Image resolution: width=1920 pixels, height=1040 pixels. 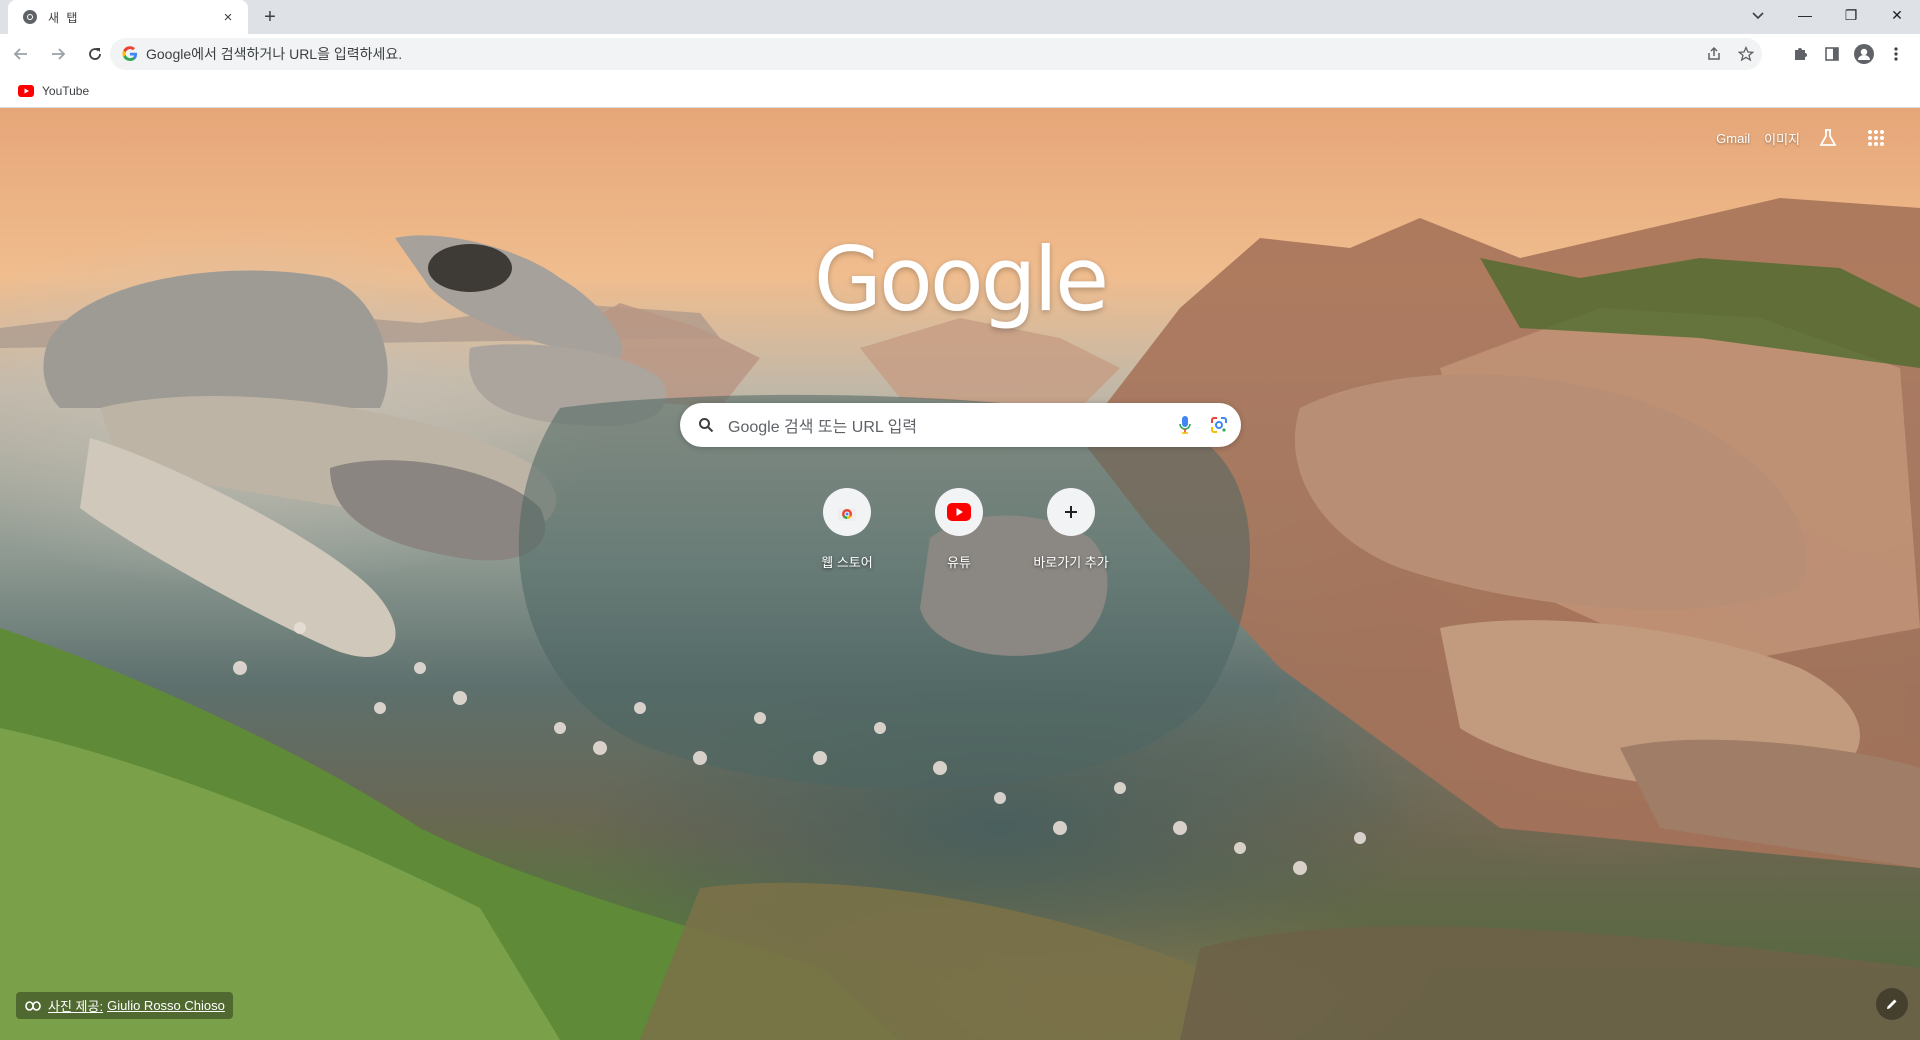 What do you see at coordinates (960, 425) in the screenshot?
I see `ntp-search-box: Google 검색 또는 URL 입력` at bounding box center [960, 425].